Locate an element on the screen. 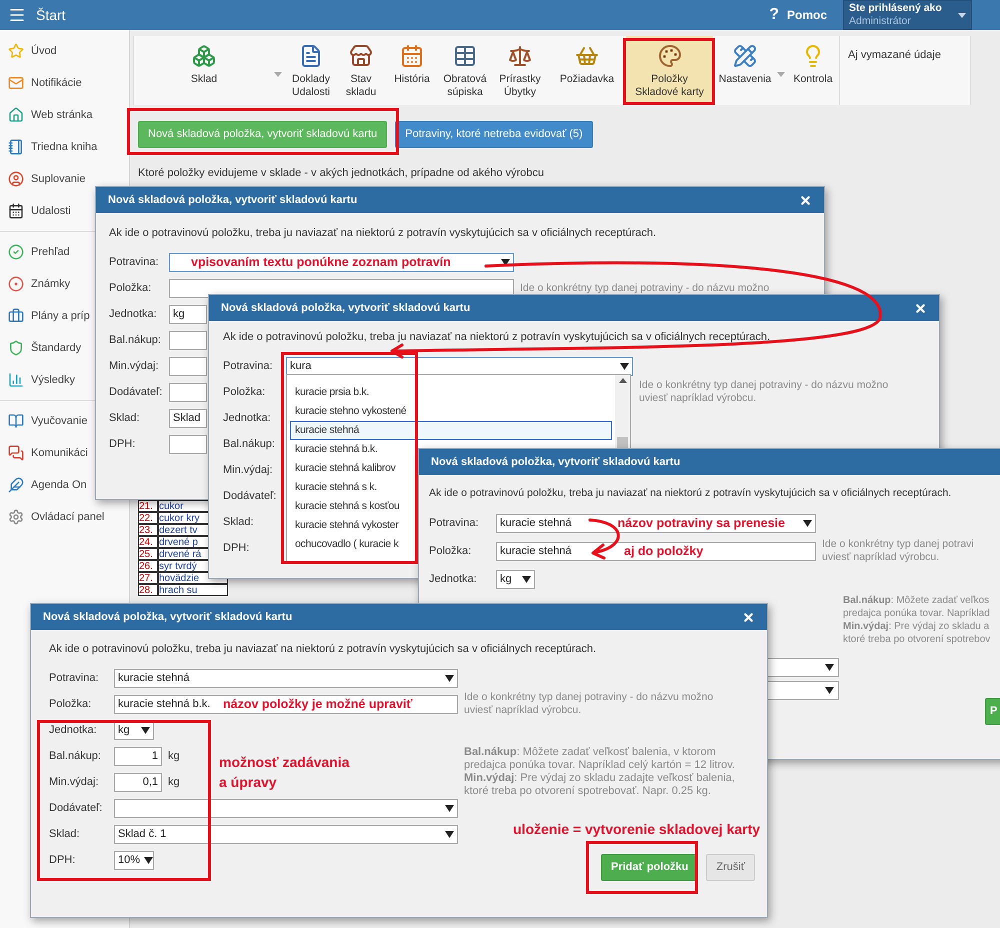 The image size is (1000, 928). toolbar-label: Stav skladu is located at coordinates (361, 86).